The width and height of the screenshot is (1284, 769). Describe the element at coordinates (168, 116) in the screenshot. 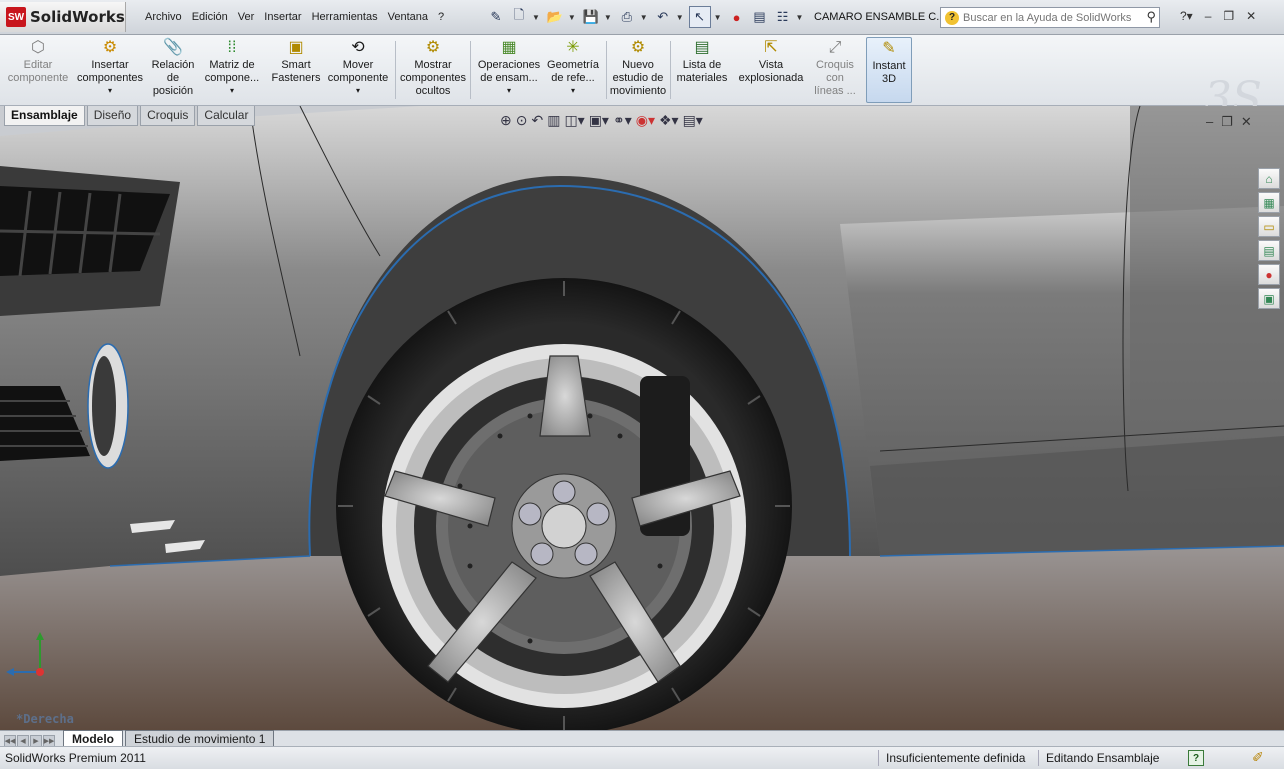

I see `tab-croquis: Croquis` at that location.